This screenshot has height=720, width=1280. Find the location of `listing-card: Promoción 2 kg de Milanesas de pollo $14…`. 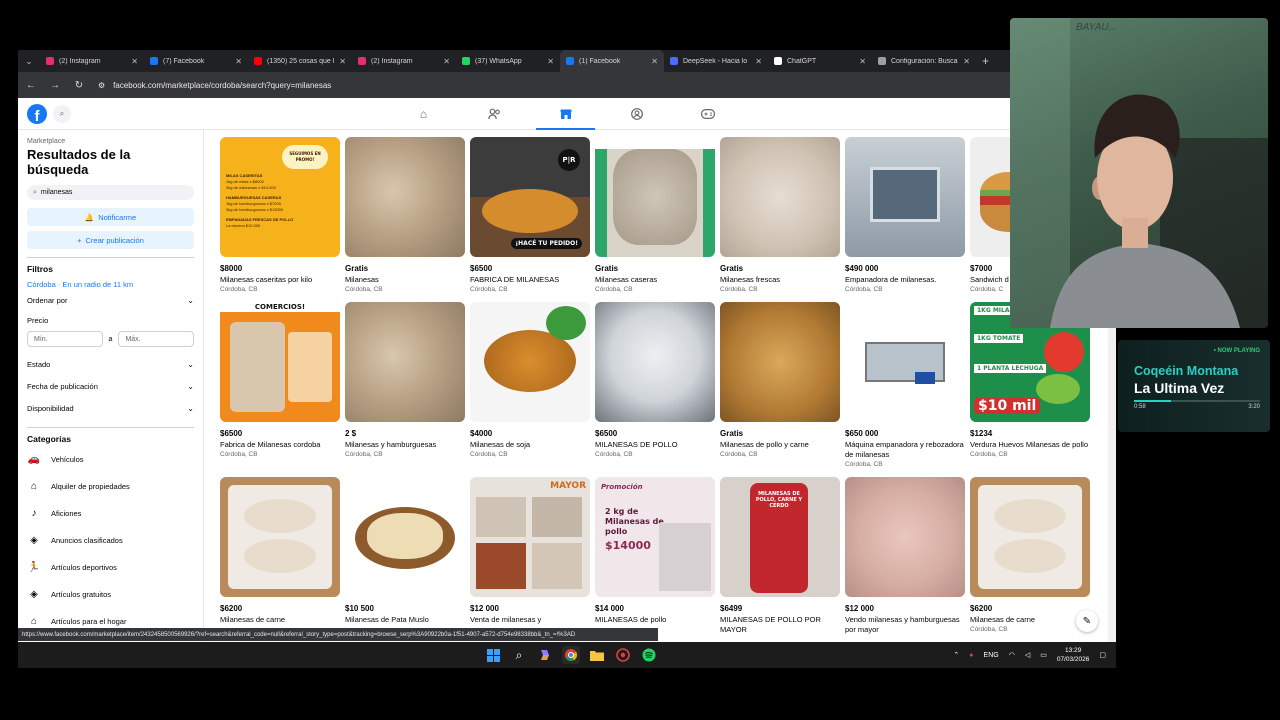

listing-card: Promoción 2 kg de Milanesas de pollo $14… is located at coordinates (655, 551).